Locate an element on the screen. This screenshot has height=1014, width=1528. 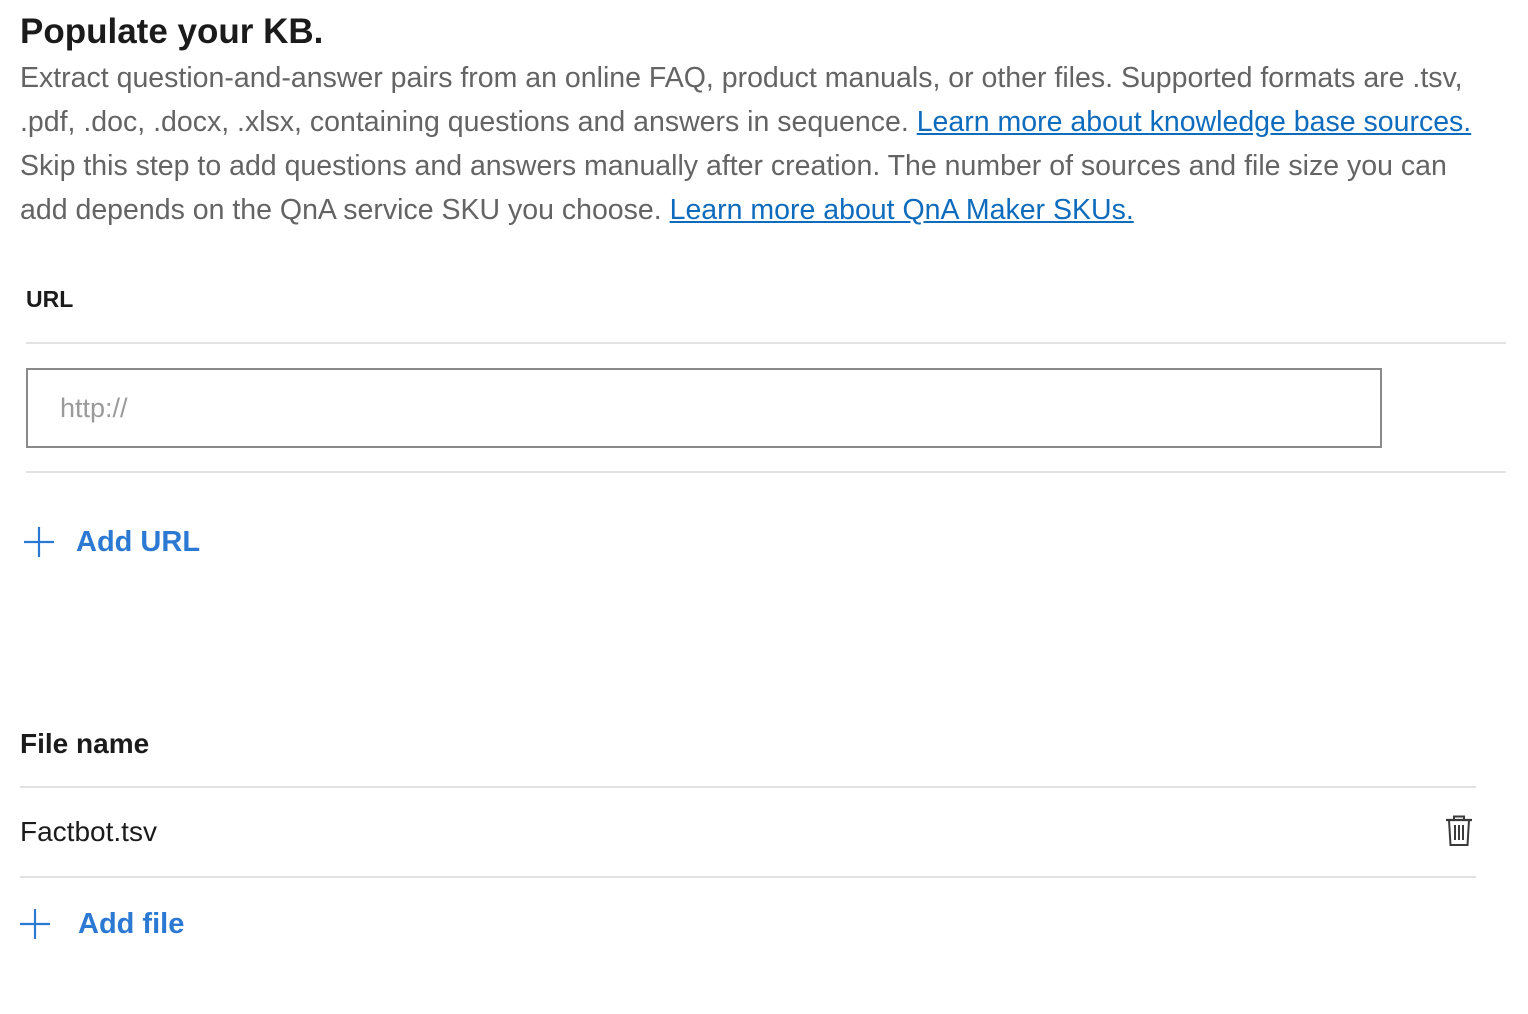
add-file-label: Add file is located at coordinates (131, 924).